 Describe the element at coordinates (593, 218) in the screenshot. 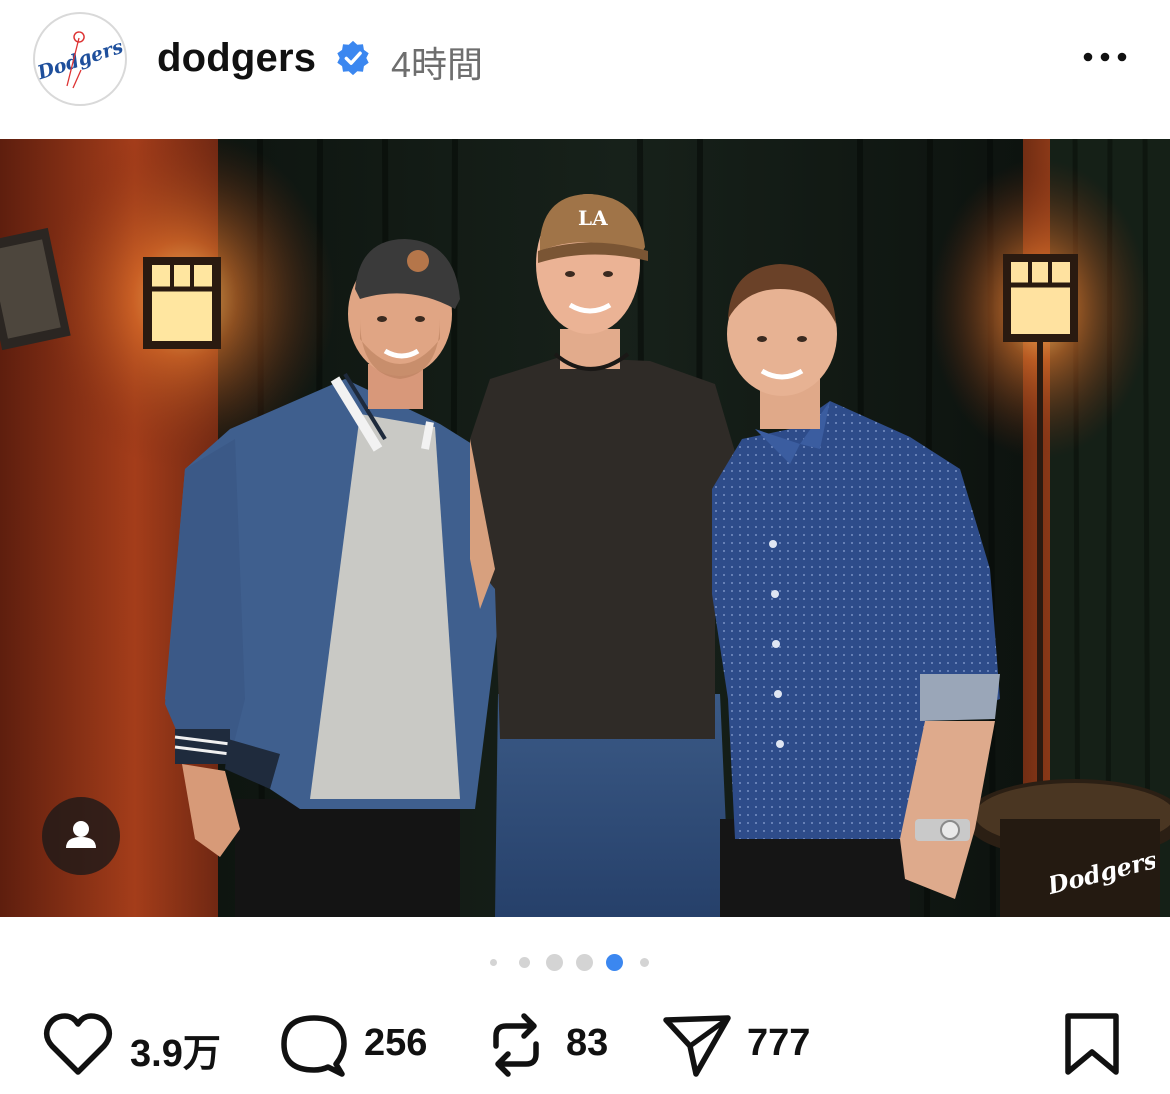

I see `svg-text: LA` at that location.